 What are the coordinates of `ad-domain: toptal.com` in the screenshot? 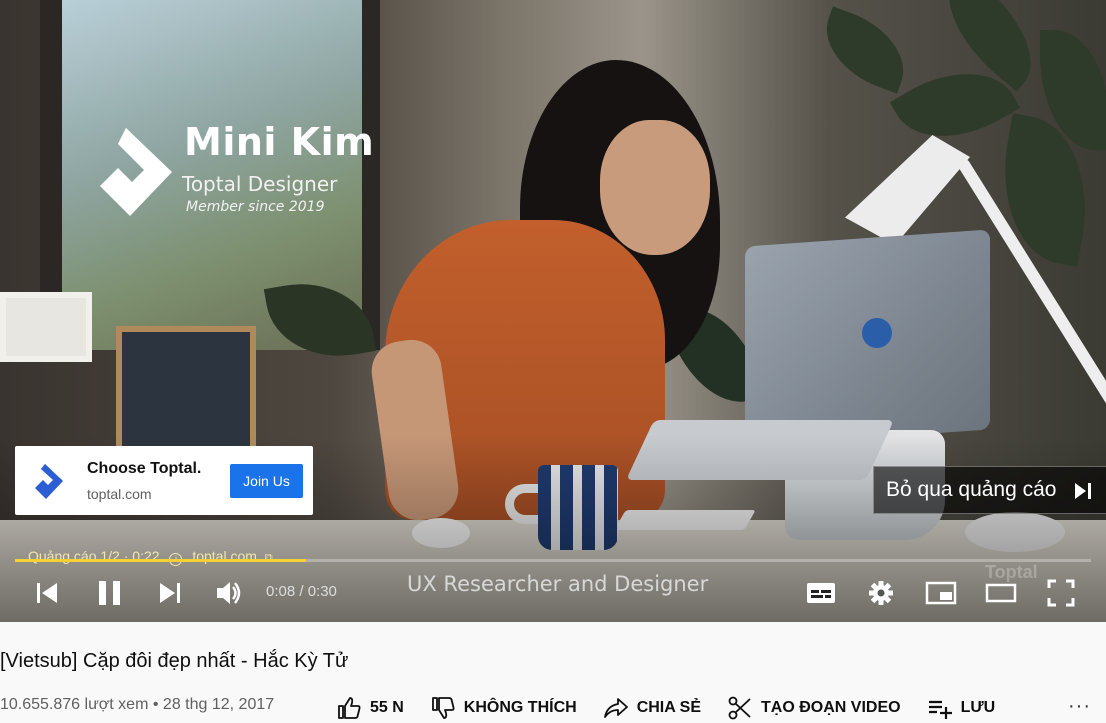 It's located at (119, 494).